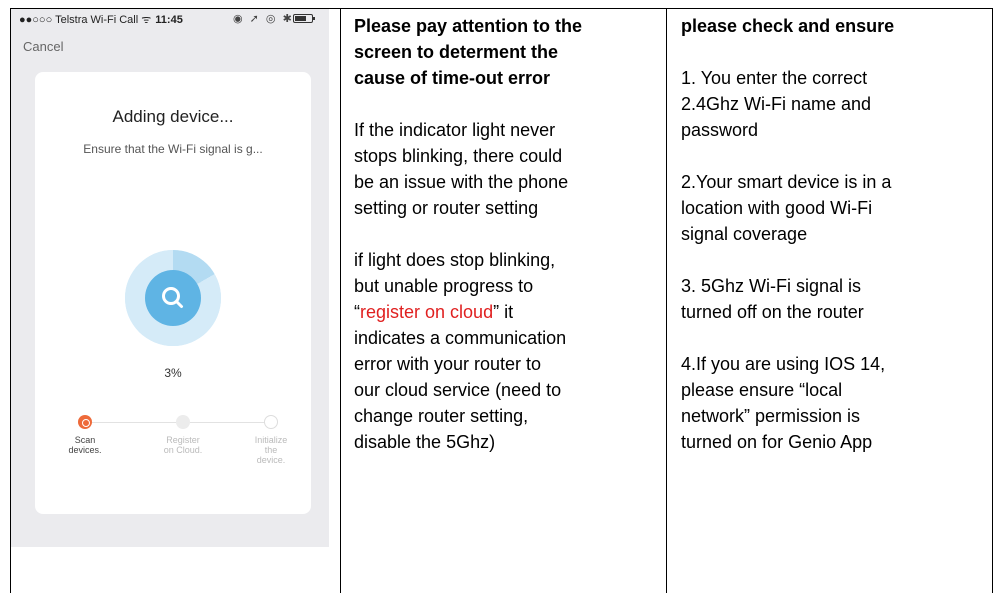  I want to click on step-initialize-icon, so click(271, 422).